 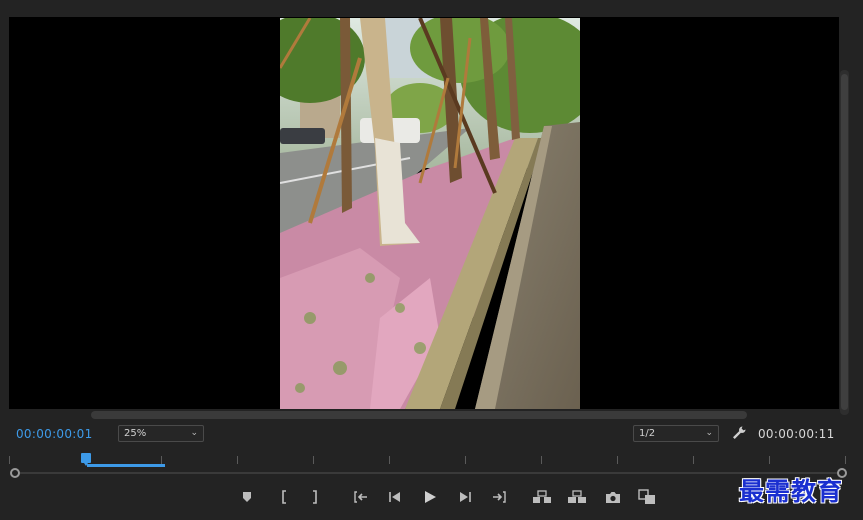 What do you see at coordinates (135, 433) in the screenshot?
I see `zoom-level-value: 25%` at bounding box center [135, 433].